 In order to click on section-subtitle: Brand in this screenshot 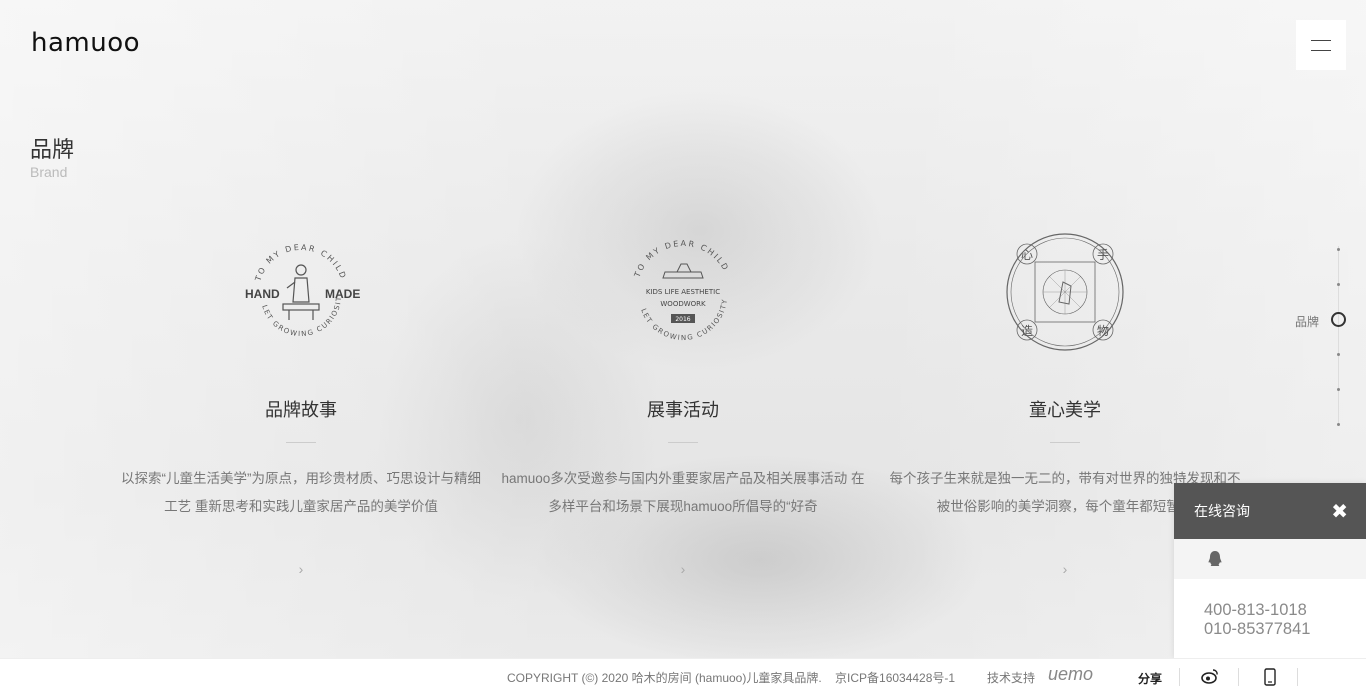, I will do `click(49, 172)`.